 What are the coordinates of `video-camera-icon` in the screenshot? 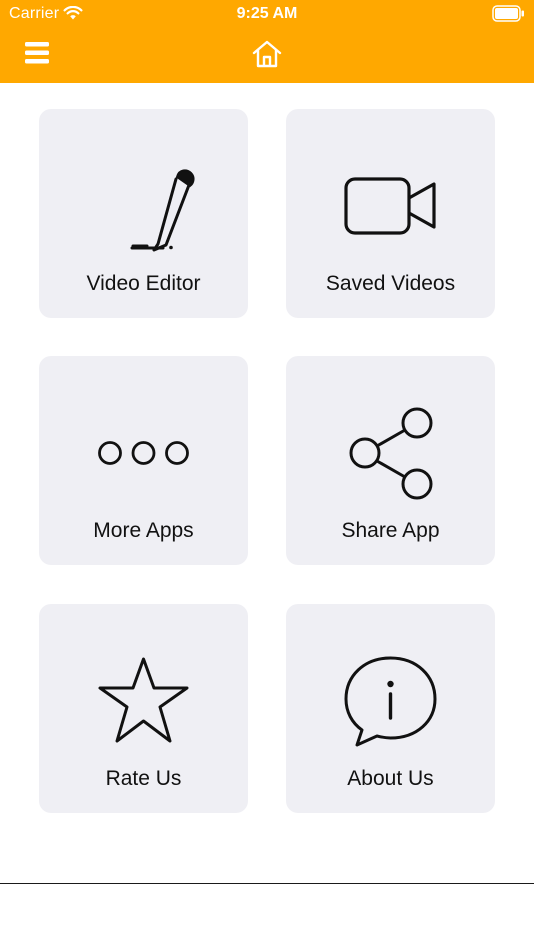 It's located at (390, 206).